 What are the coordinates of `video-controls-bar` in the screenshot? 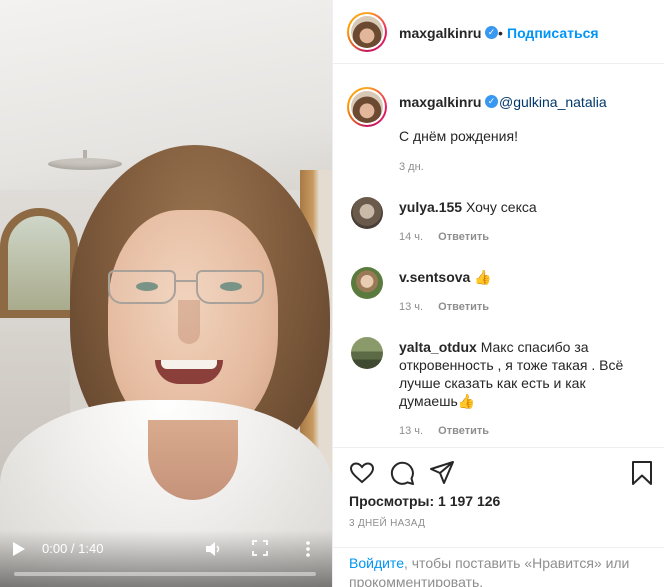 It's located at (166, 558).